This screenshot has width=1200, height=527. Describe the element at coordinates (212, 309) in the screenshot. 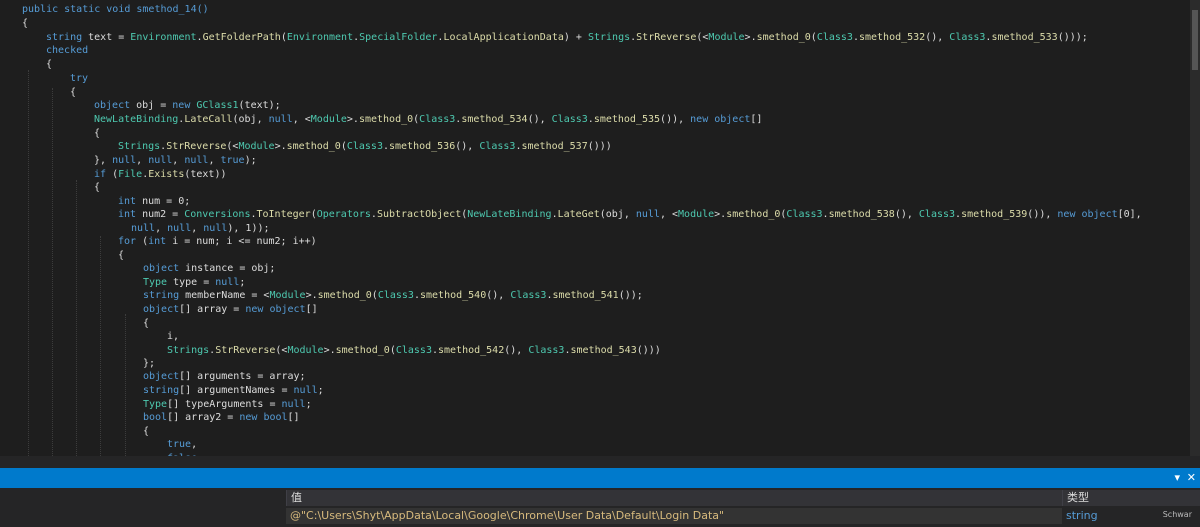

I see `code-token: [] array =` at that location.